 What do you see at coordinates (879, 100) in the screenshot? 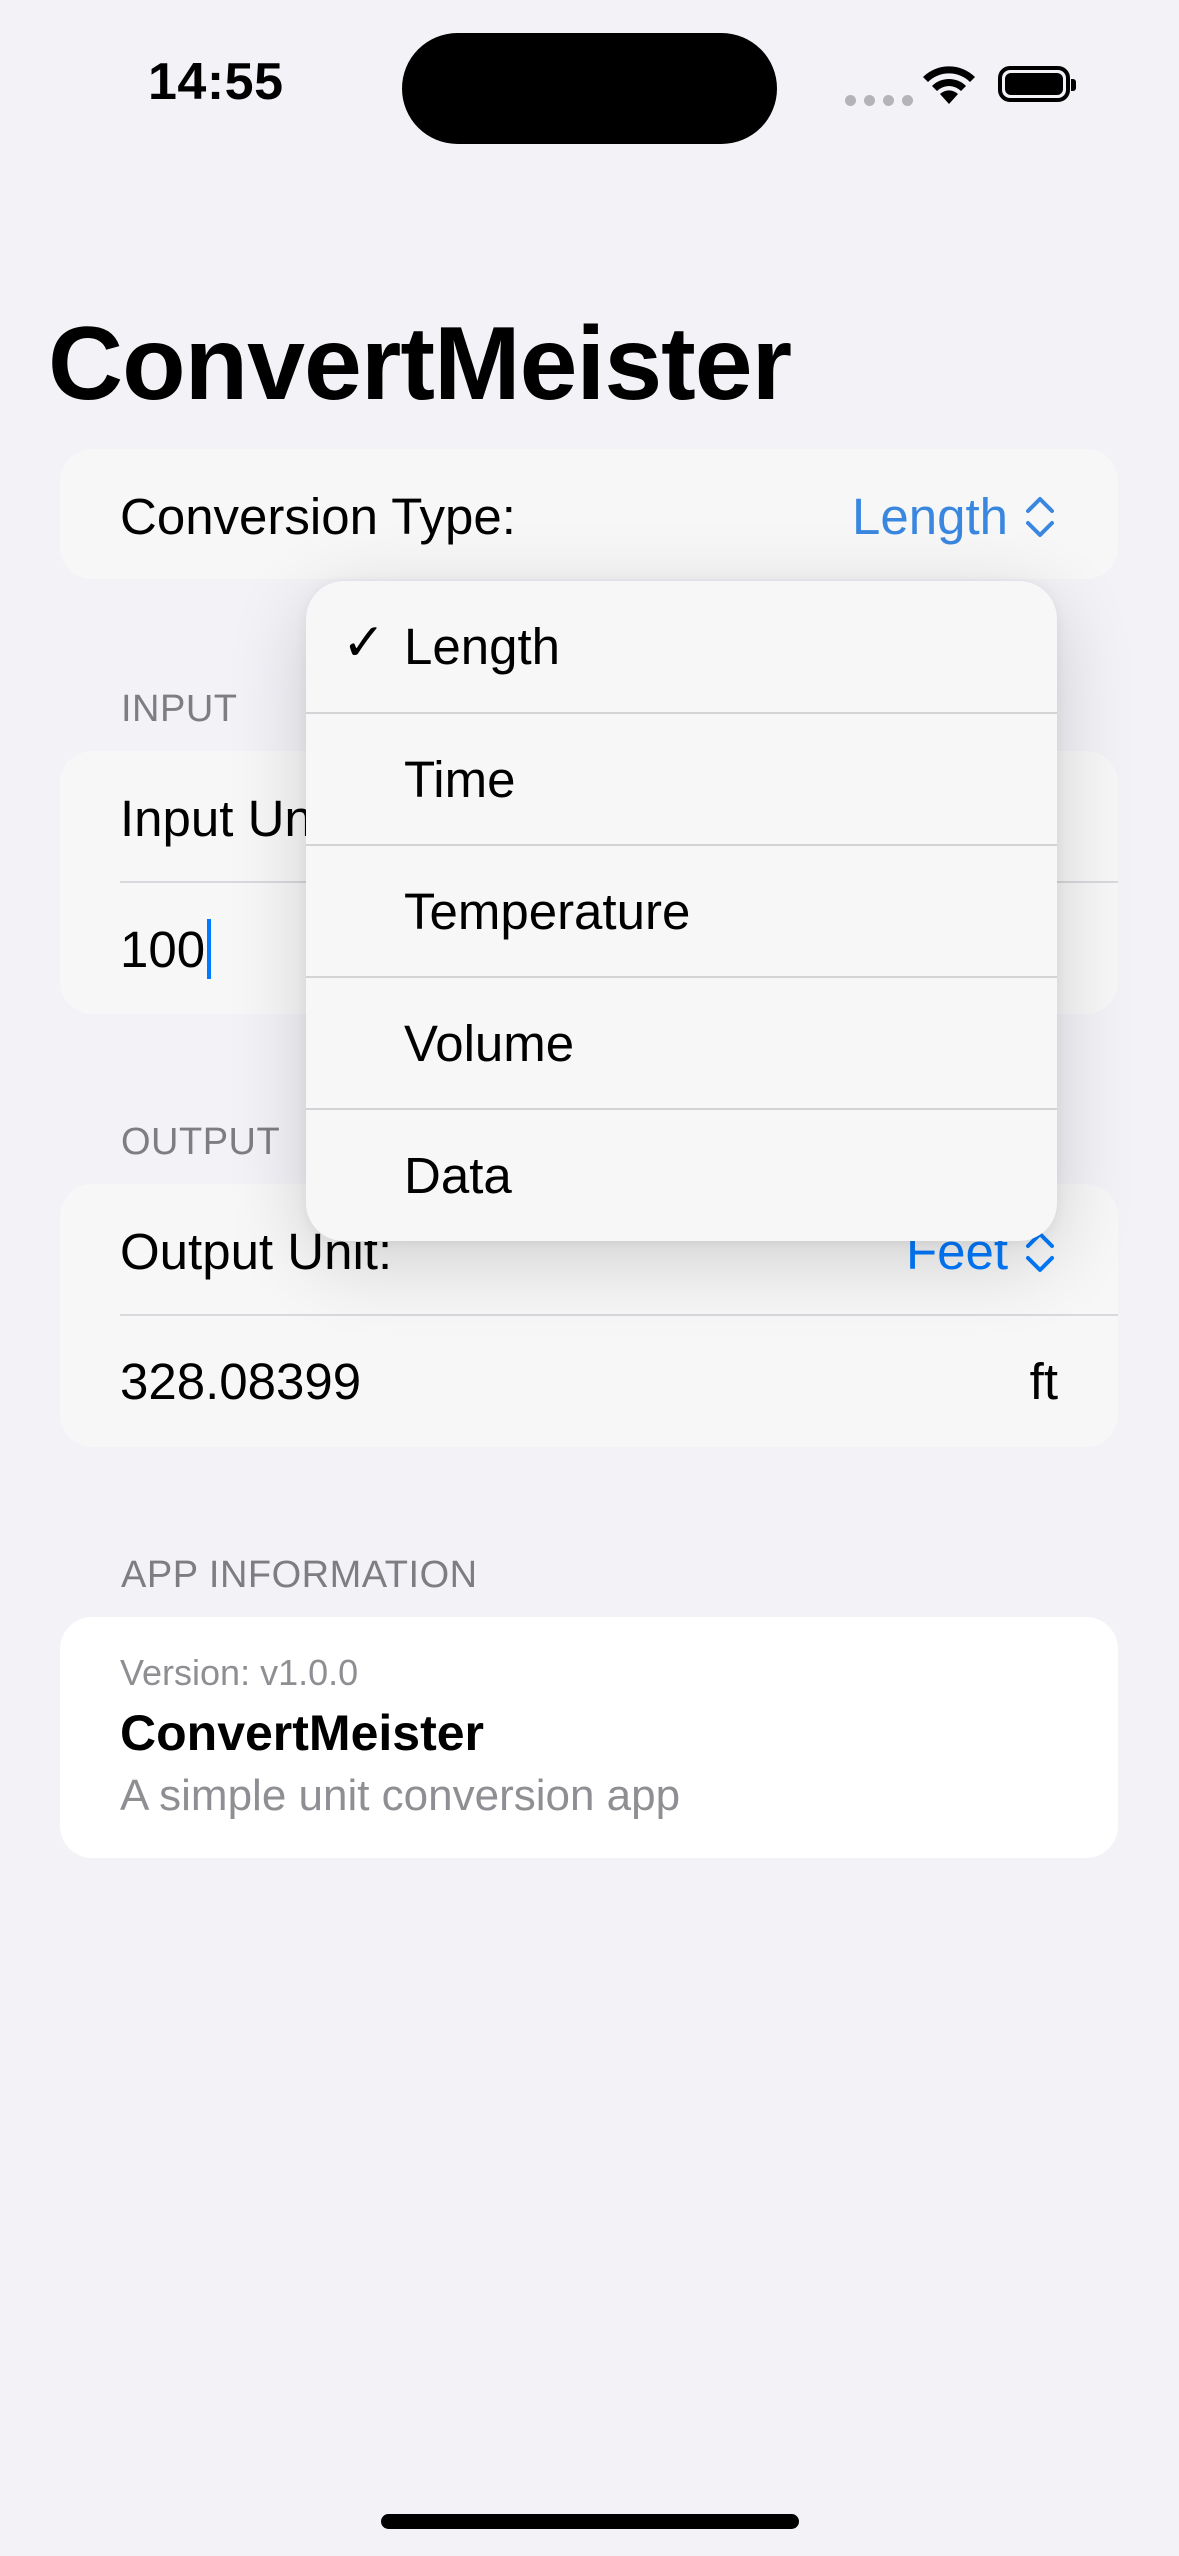
I see `cellular-signal-icon` at bounding box center [879, 100].